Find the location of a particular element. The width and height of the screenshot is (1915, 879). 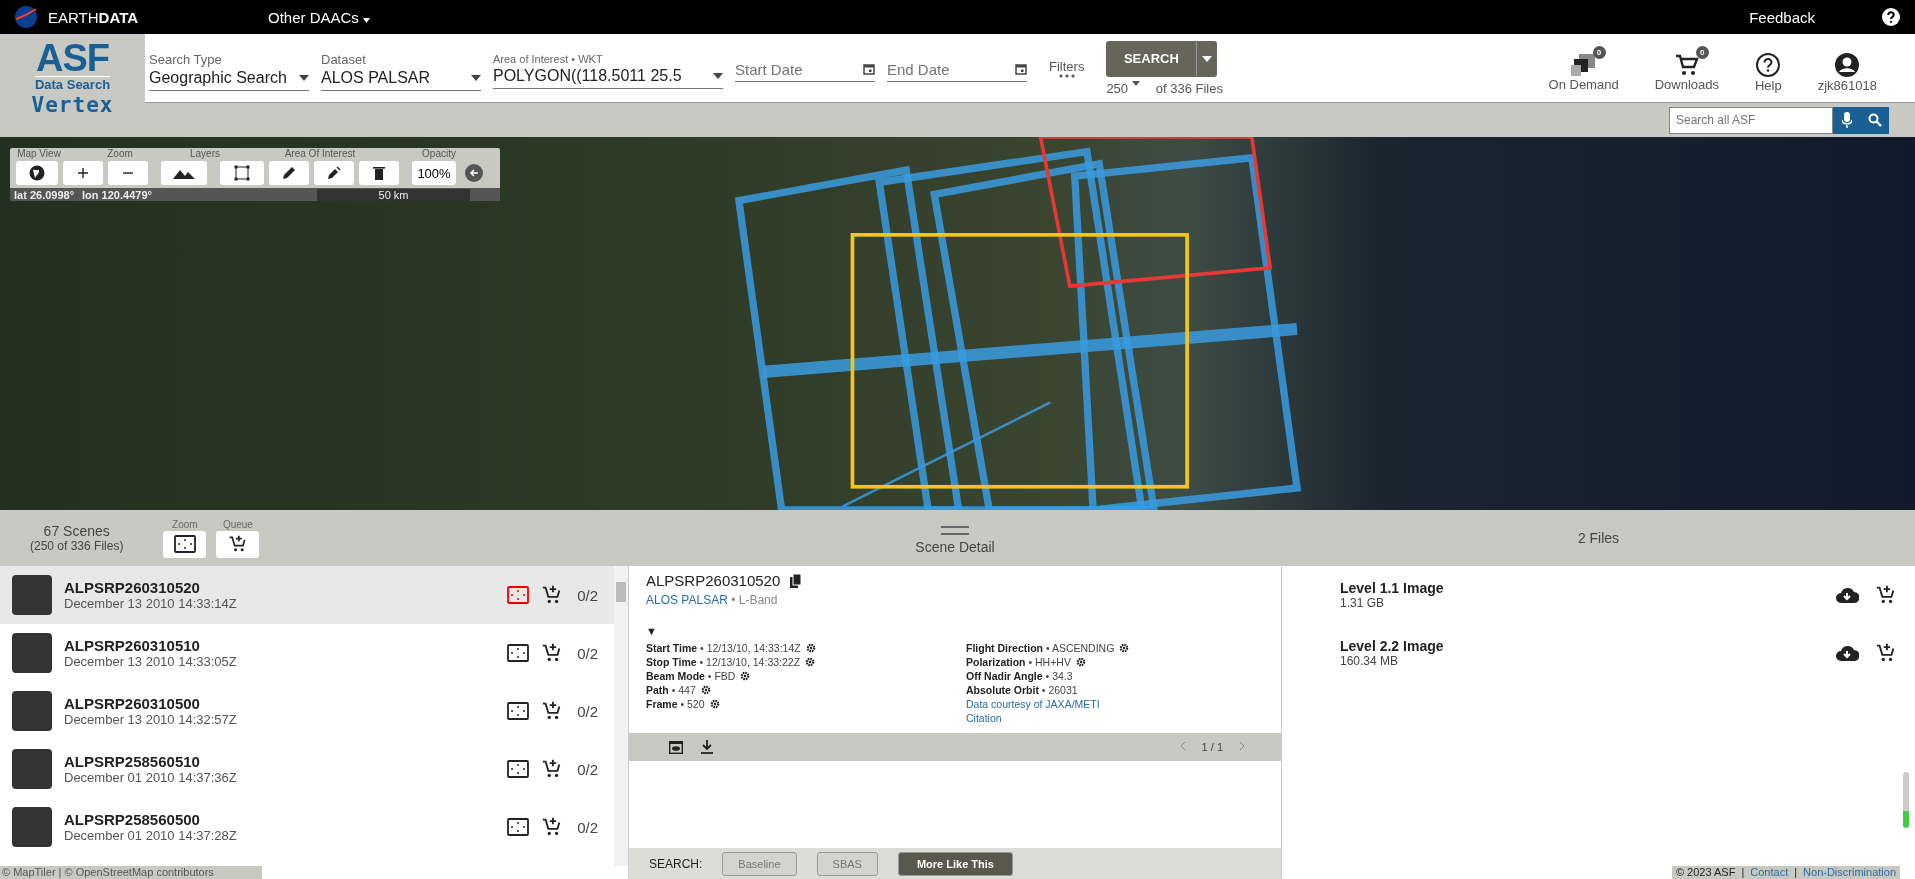

bounding-box-icon is located at coordinates (242, 173).